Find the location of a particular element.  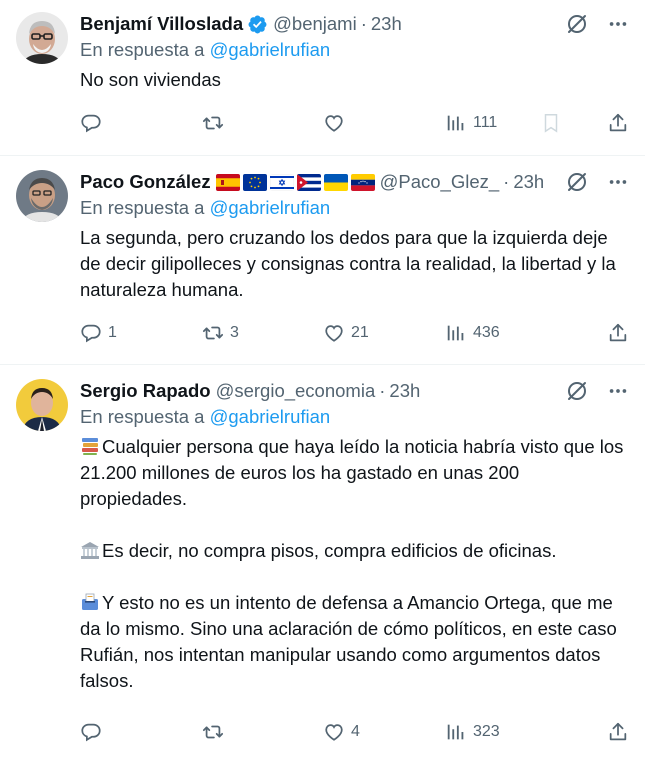

cuba-flag is located at coordinates (308, 182).